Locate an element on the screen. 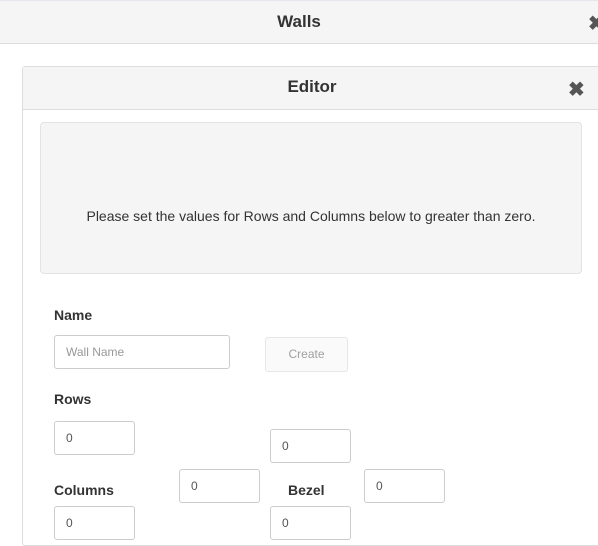 This screenshot has height=546, width=598. walls-dialog-title: Walls is located at coordinates (299, 21).